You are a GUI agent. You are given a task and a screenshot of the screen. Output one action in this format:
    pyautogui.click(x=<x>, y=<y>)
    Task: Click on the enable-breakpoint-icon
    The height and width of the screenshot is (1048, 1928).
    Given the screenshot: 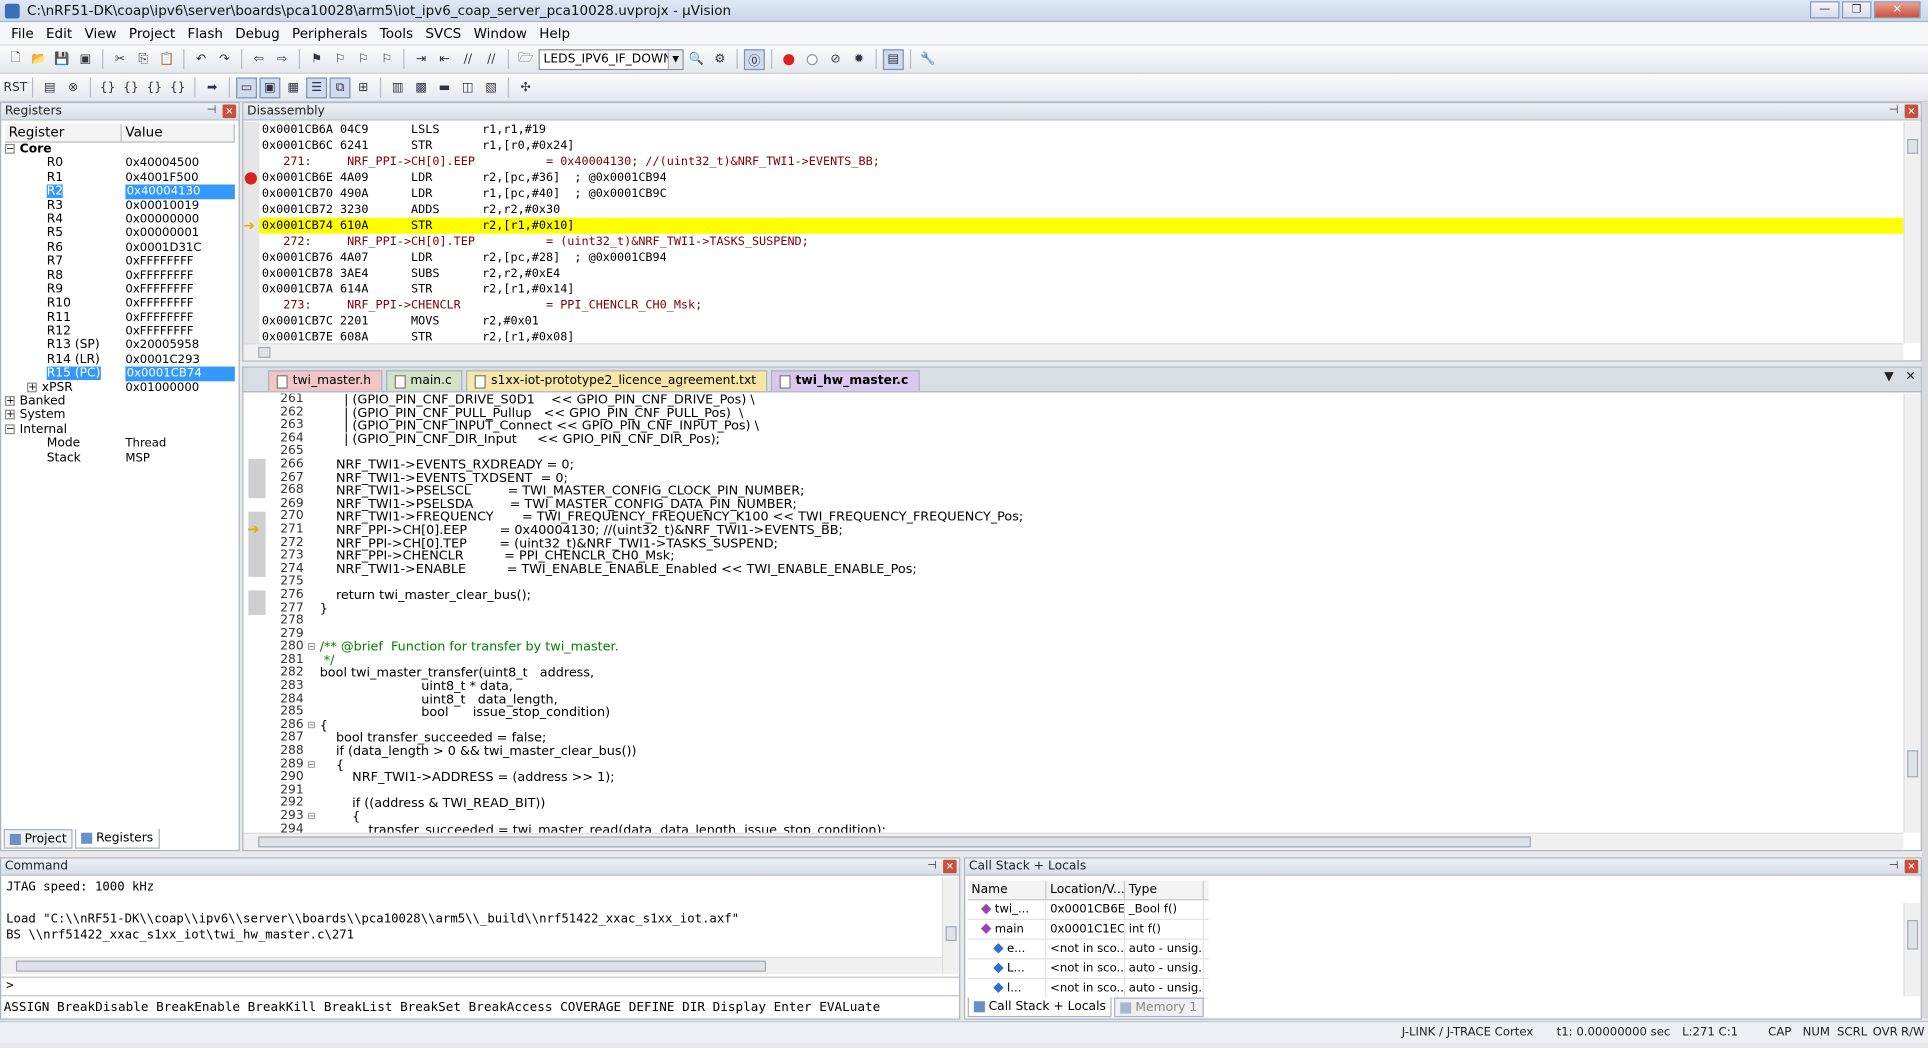 What is the action you would take?
    pyautogui.click(x=812, y=59)
    